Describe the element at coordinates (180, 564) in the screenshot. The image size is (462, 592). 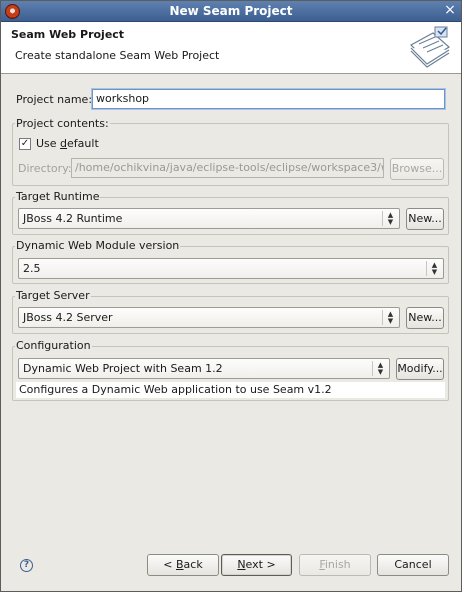
I see `back-mnemonic: B` at that location.